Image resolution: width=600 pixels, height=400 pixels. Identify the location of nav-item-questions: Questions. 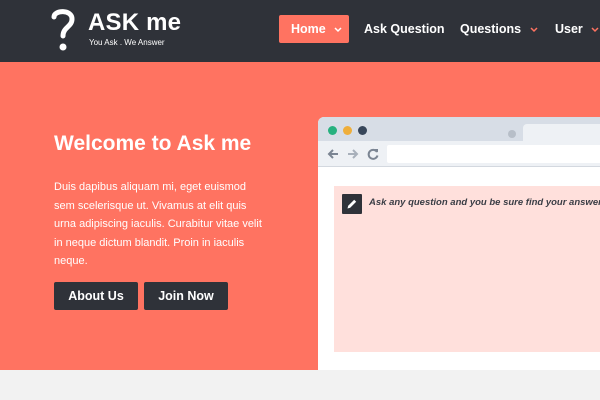
(499, 29).